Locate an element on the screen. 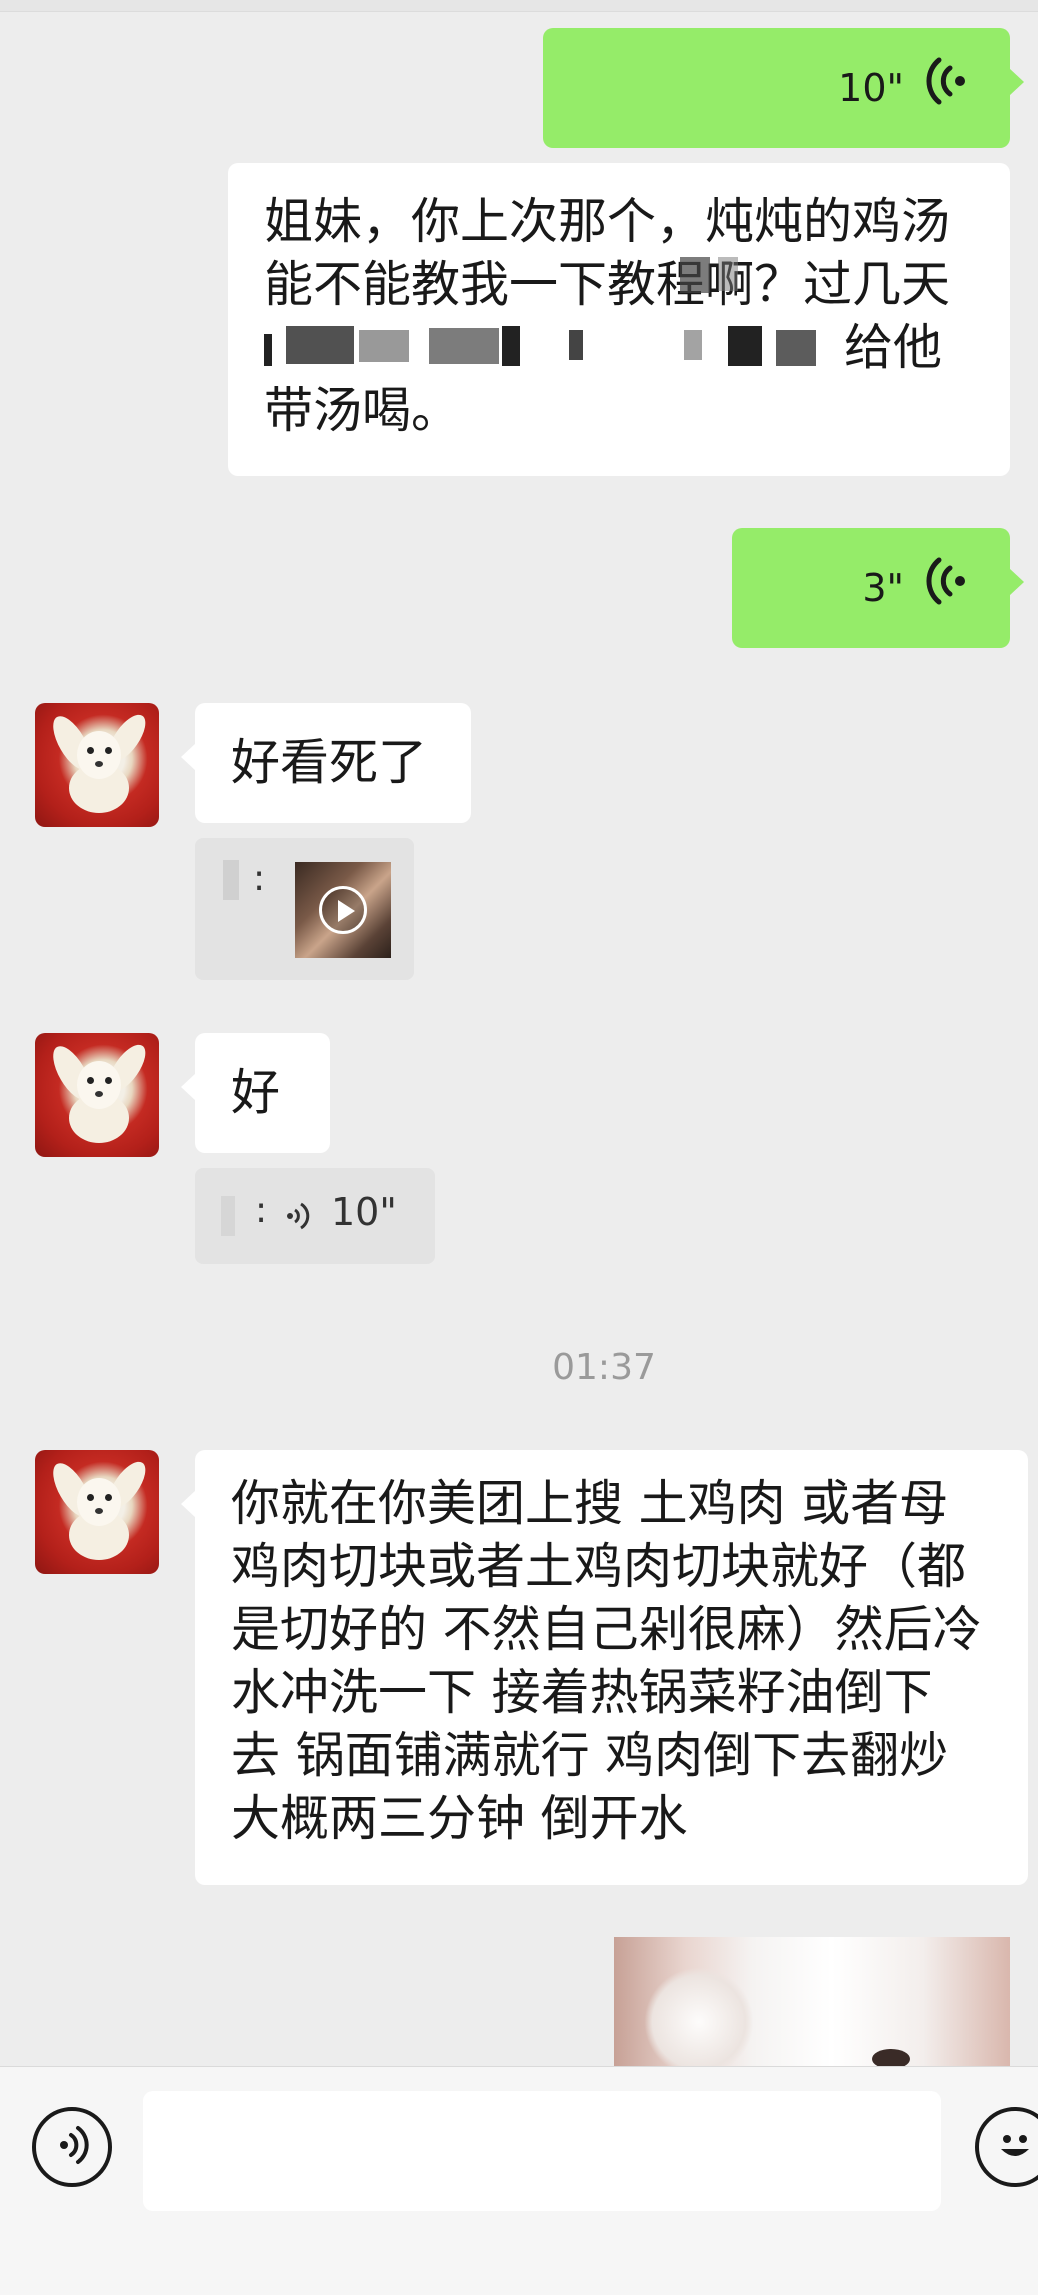 Image resolution: width=1038 pixels, height=2295 pixels. message-line-end: 给他 is located at coordinates (893, 347).